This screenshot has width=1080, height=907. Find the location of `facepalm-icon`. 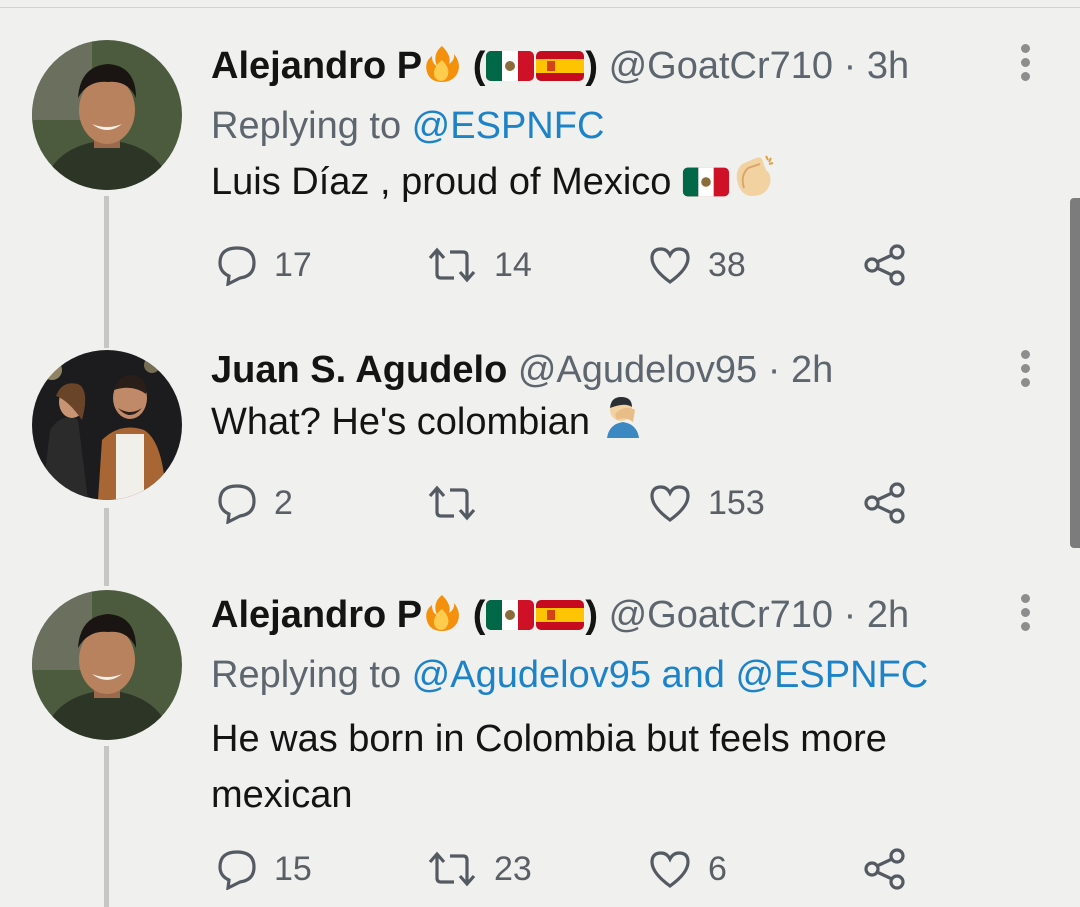

facepalm-icon is located at coordinates (623, 424).